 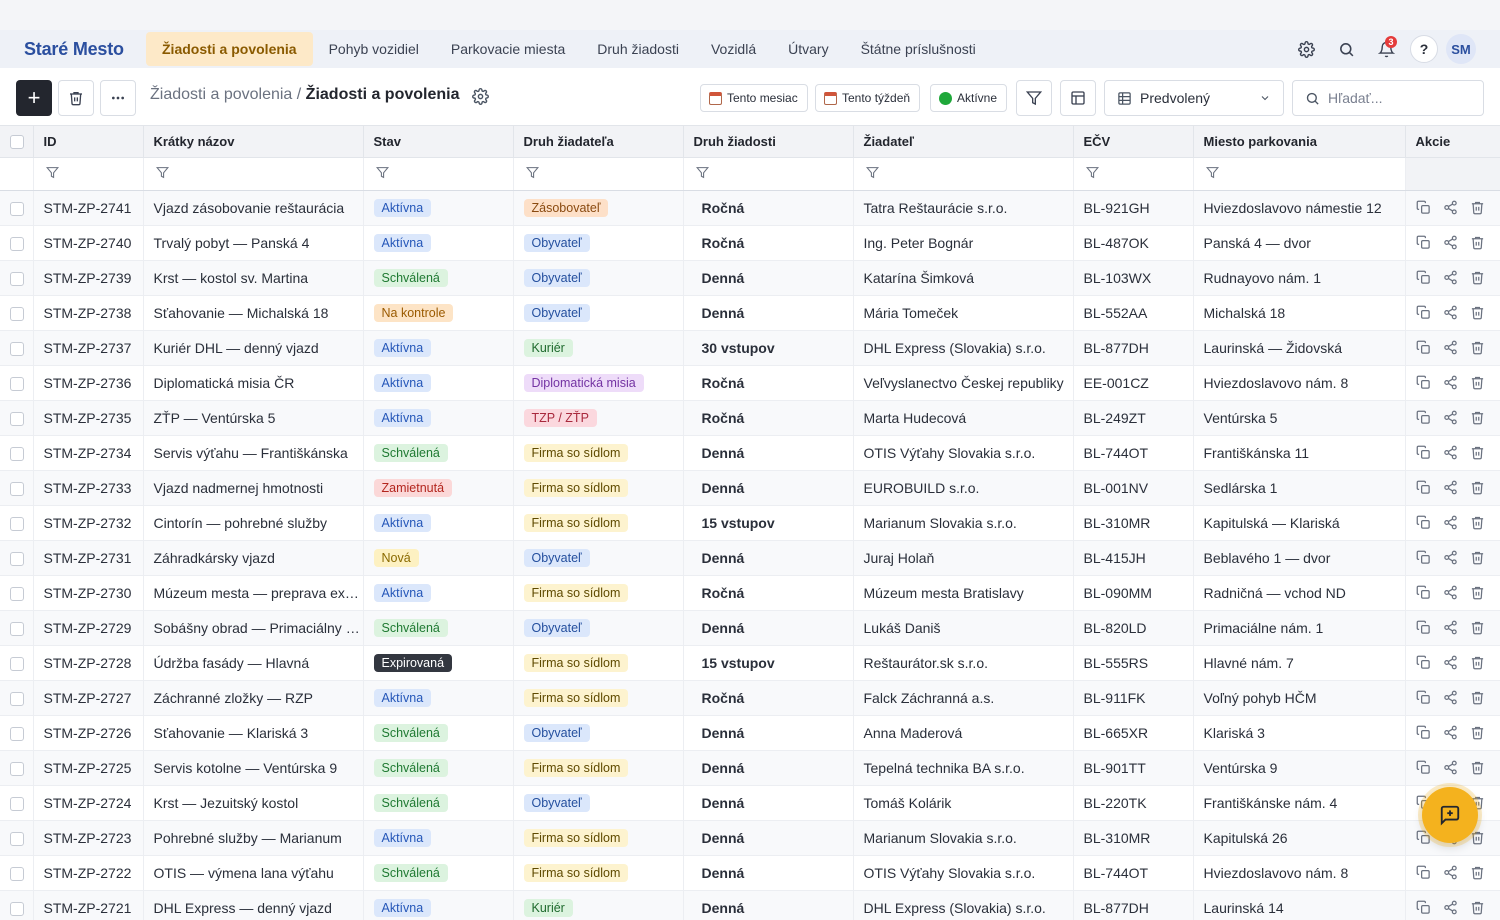 I want to click on column-header-request-type: Druh žiadosti, so click(x=768, y=142).